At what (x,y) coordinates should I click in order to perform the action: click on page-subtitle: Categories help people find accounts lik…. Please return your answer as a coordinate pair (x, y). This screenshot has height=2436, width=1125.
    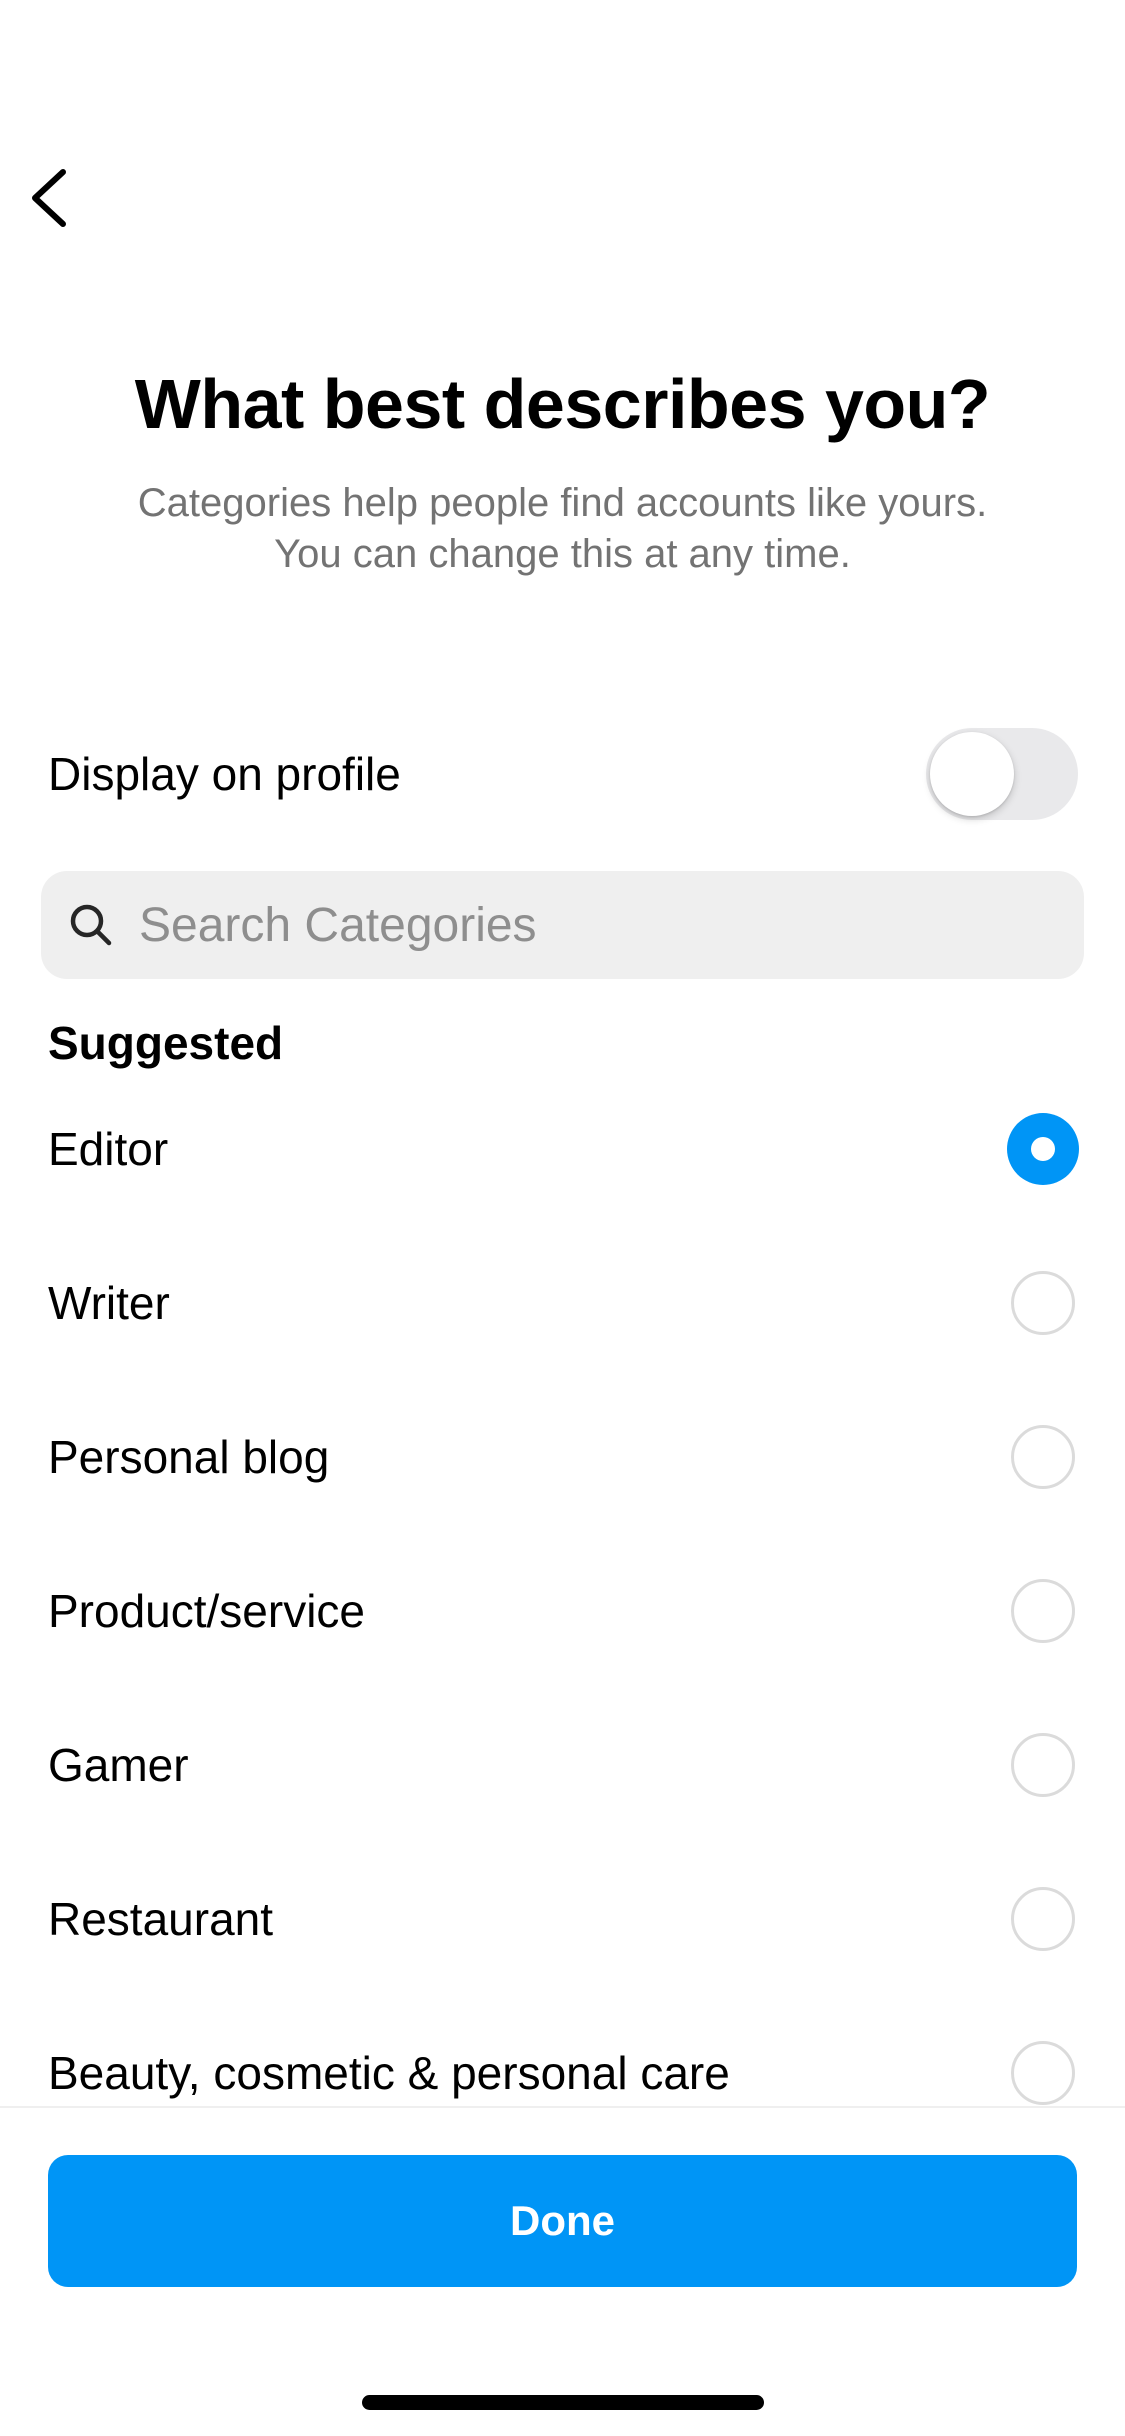
    Looking at the image, I should click on (562, 529).